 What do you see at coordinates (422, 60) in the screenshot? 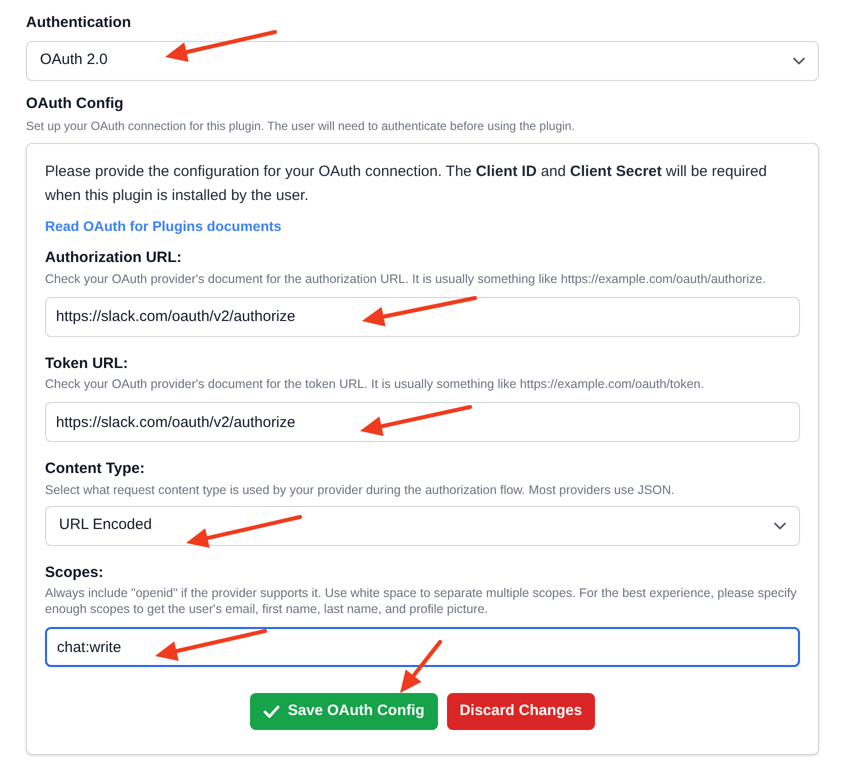
I see `select-field: OAuth 2.0` at bounding box center [422, 60].